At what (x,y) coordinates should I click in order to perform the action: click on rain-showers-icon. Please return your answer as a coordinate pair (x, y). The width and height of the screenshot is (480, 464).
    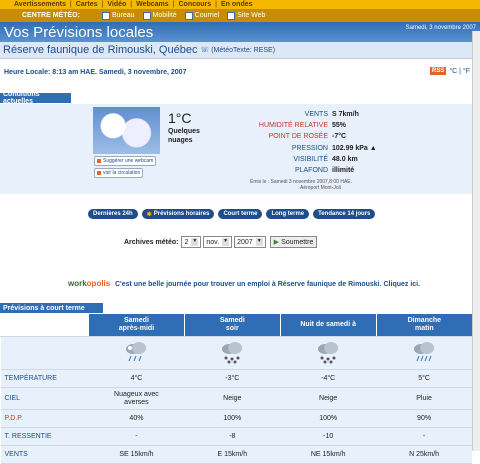
    Looking at the image, I should click on (136, 352).